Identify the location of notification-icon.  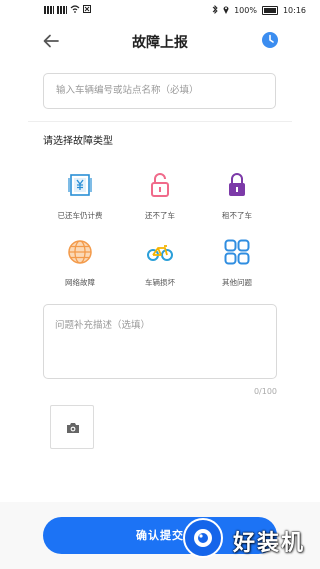
(87, 10).